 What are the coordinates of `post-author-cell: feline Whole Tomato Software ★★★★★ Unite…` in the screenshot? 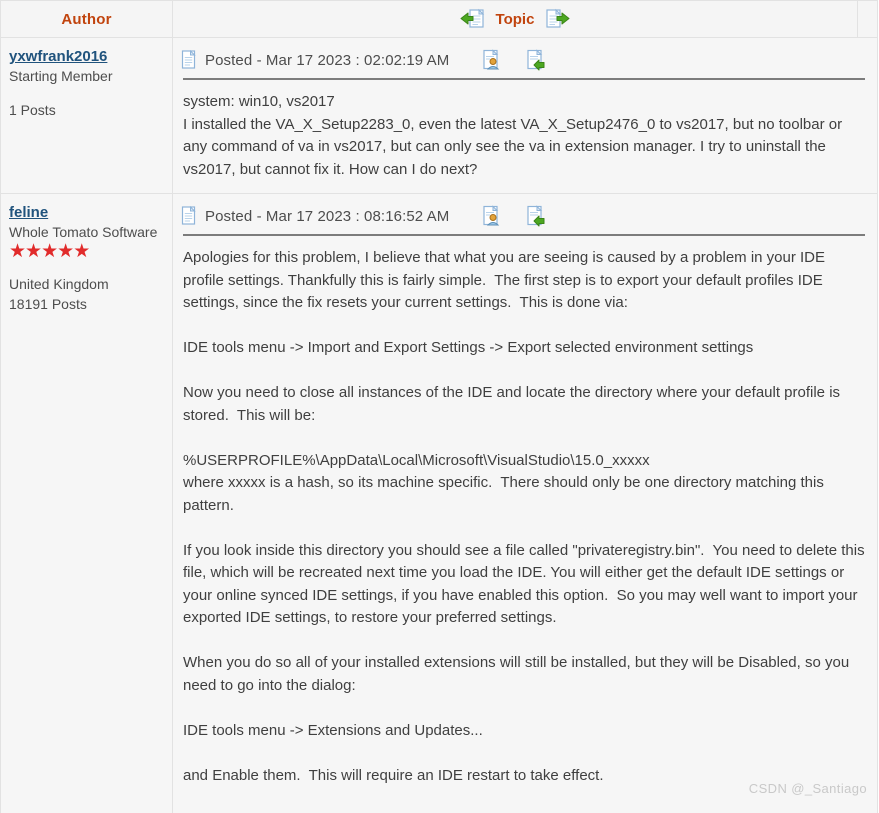 It's located at (87, 503).